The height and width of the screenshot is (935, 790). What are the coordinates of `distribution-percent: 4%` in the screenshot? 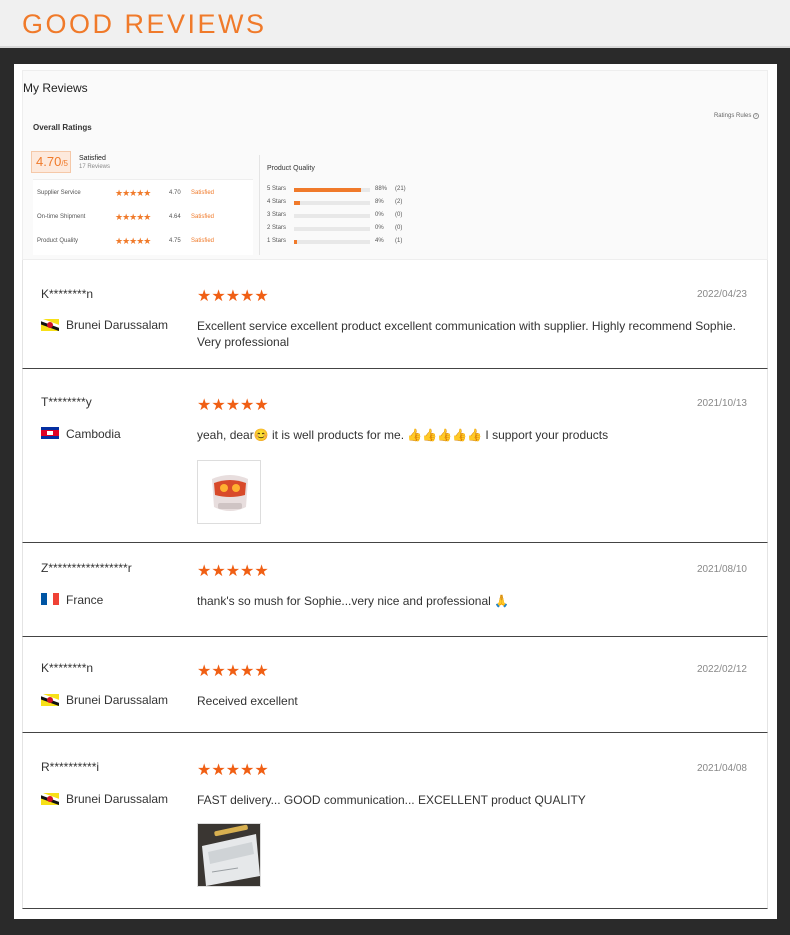 It's located at (379, 241).